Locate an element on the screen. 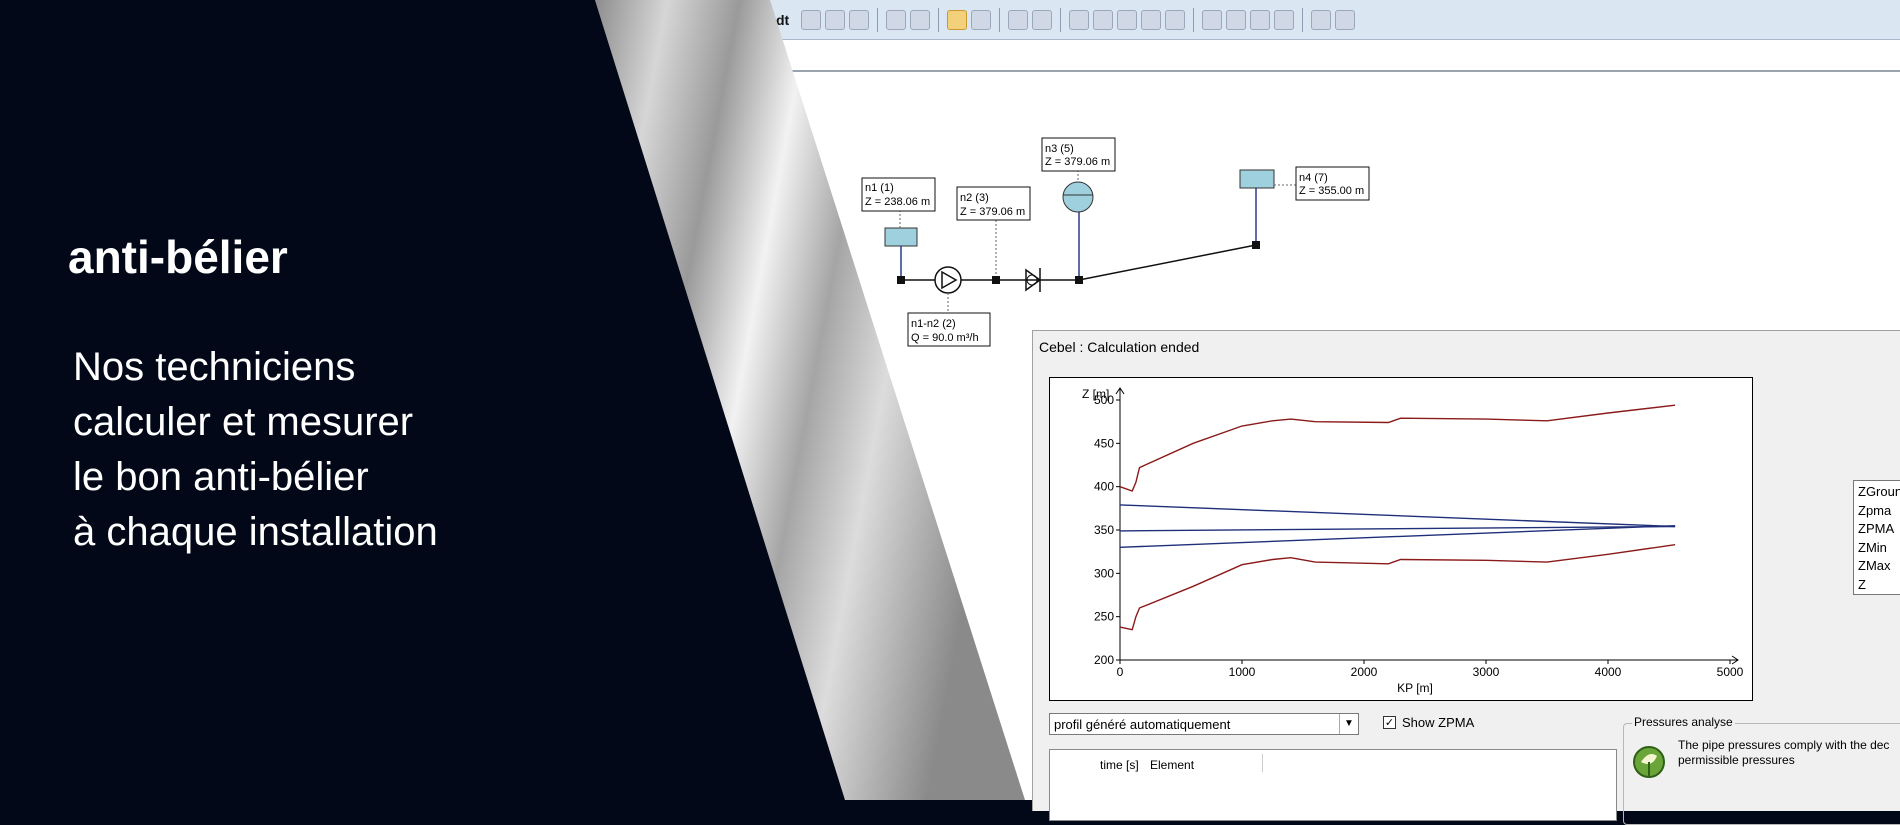 This screenshot has height=825, width=1900. hero-line: calculer et mesurer is located at coordinates (243, 422).